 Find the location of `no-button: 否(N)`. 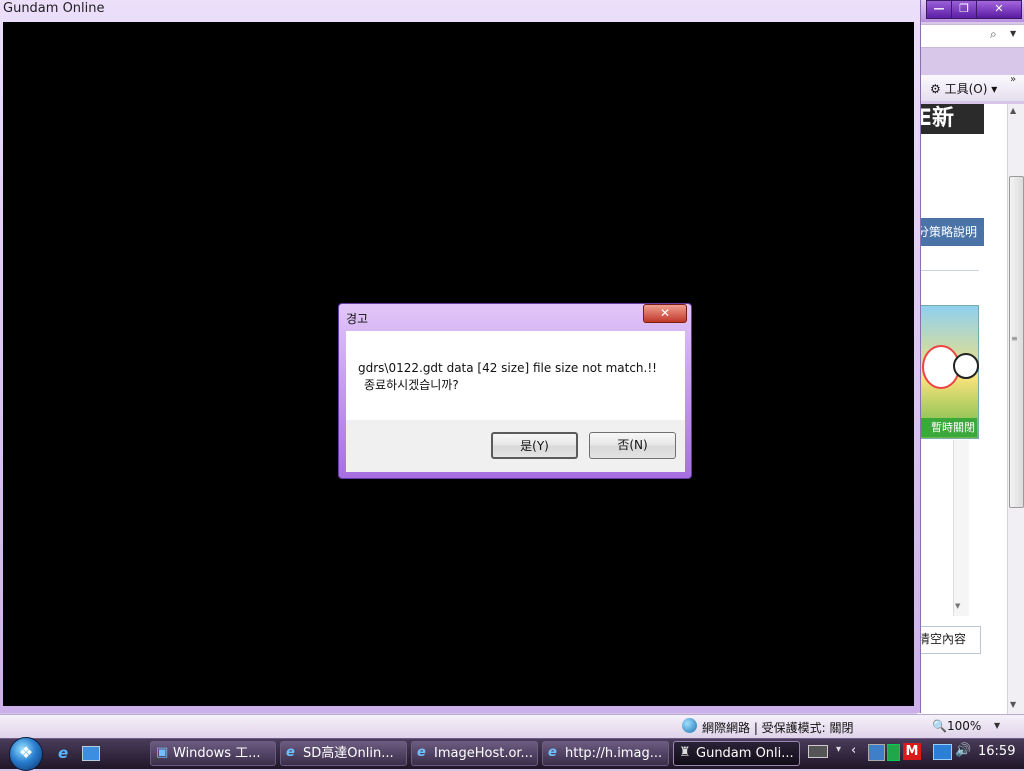

no-button: 否(N) is located at coordinates (632, 445).